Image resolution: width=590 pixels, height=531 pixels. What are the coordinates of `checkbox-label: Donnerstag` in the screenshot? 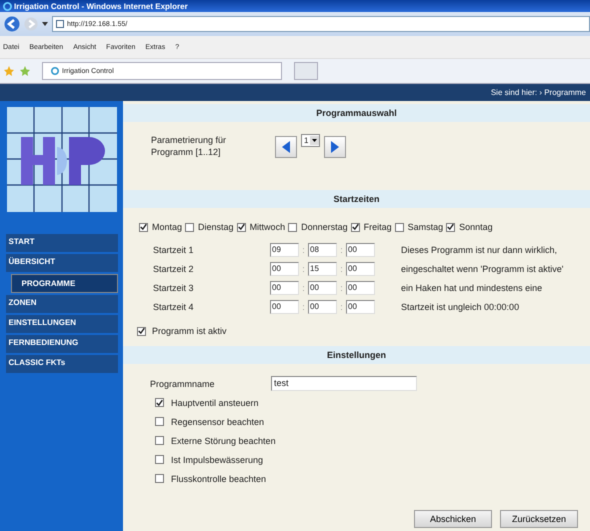 It's located at (324, 227).